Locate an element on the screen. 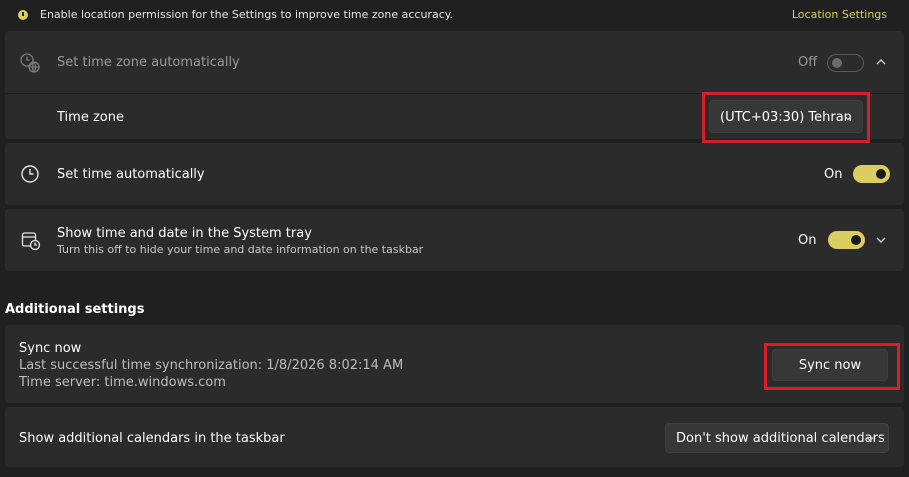 The width and height of the screenshot is (909, 477). location-settings-link: Location Settings is located at coordinates (839, 14).